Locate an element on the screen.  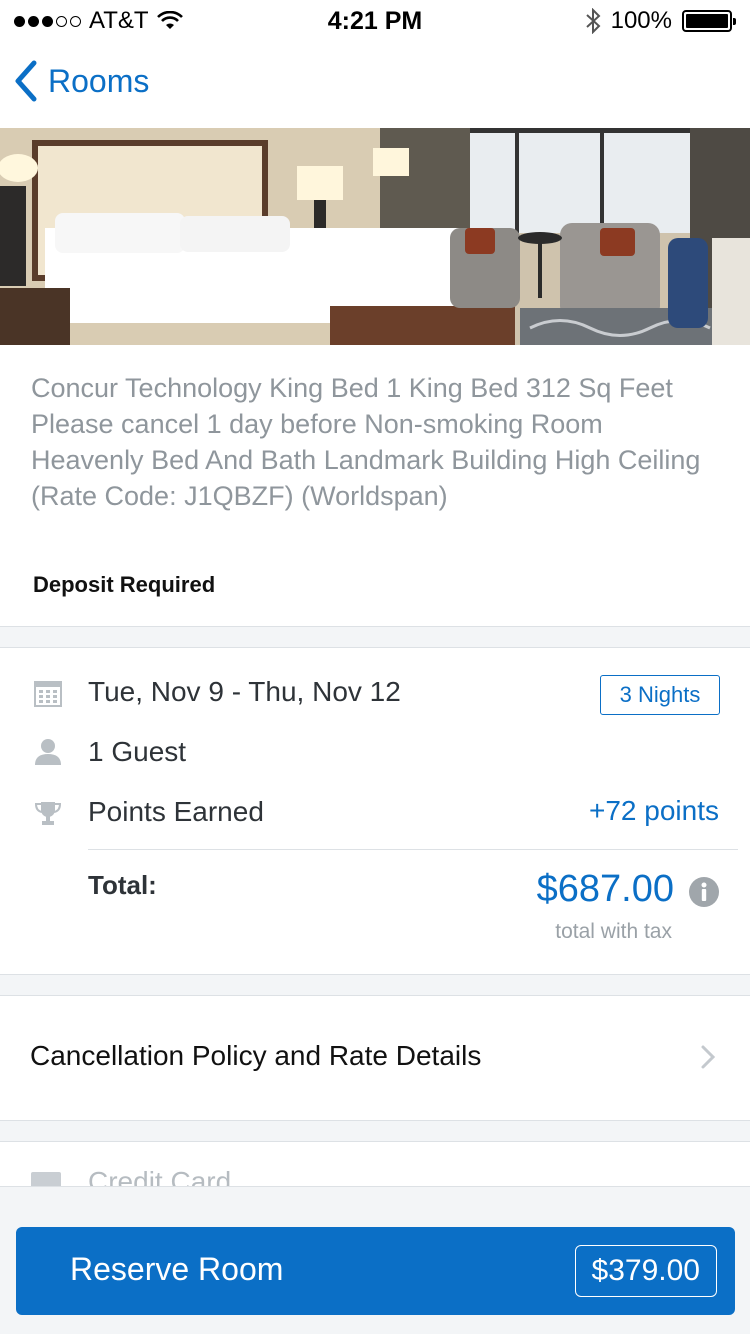
cancellation-policy-row: Cancellation Policy and Rate Details is located at coordinates (375, 1058).